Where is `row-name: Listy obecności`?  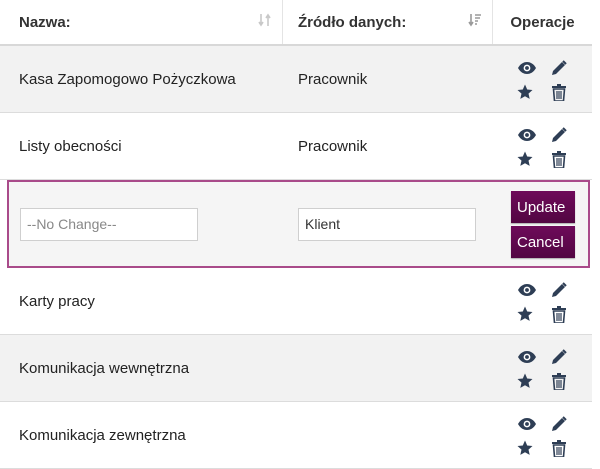 row-name: Listy obecności is located at coordinates (70, 146).